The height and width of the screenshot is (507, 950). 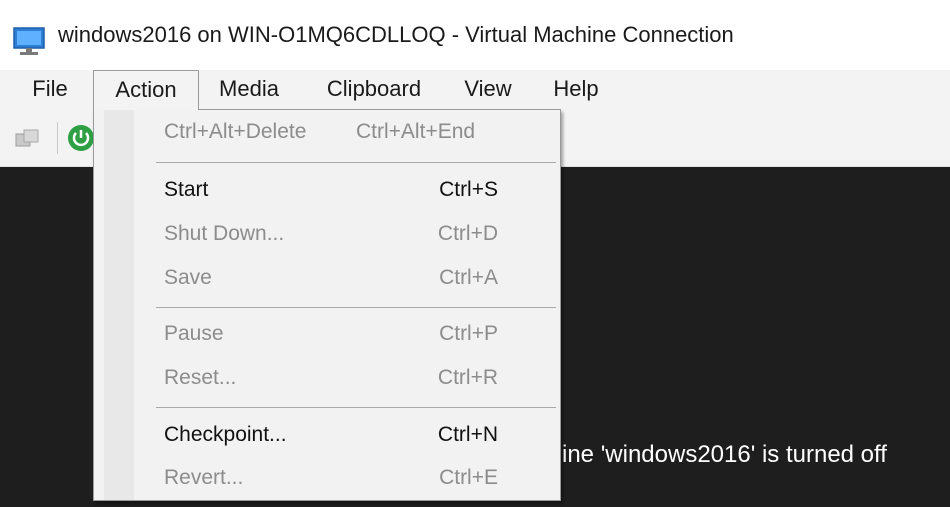 What do you see at coordinates (146, 90) in the screenshot?
I see `menu-action: Action` at bounding box center [146, 90].